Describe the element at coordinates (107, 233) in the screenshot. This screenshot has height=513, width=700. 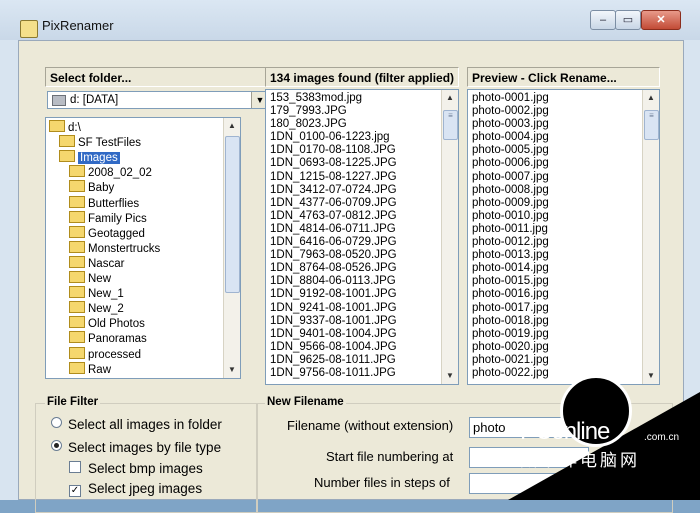
I see `folder-tree-item: Geotagged` at that location.